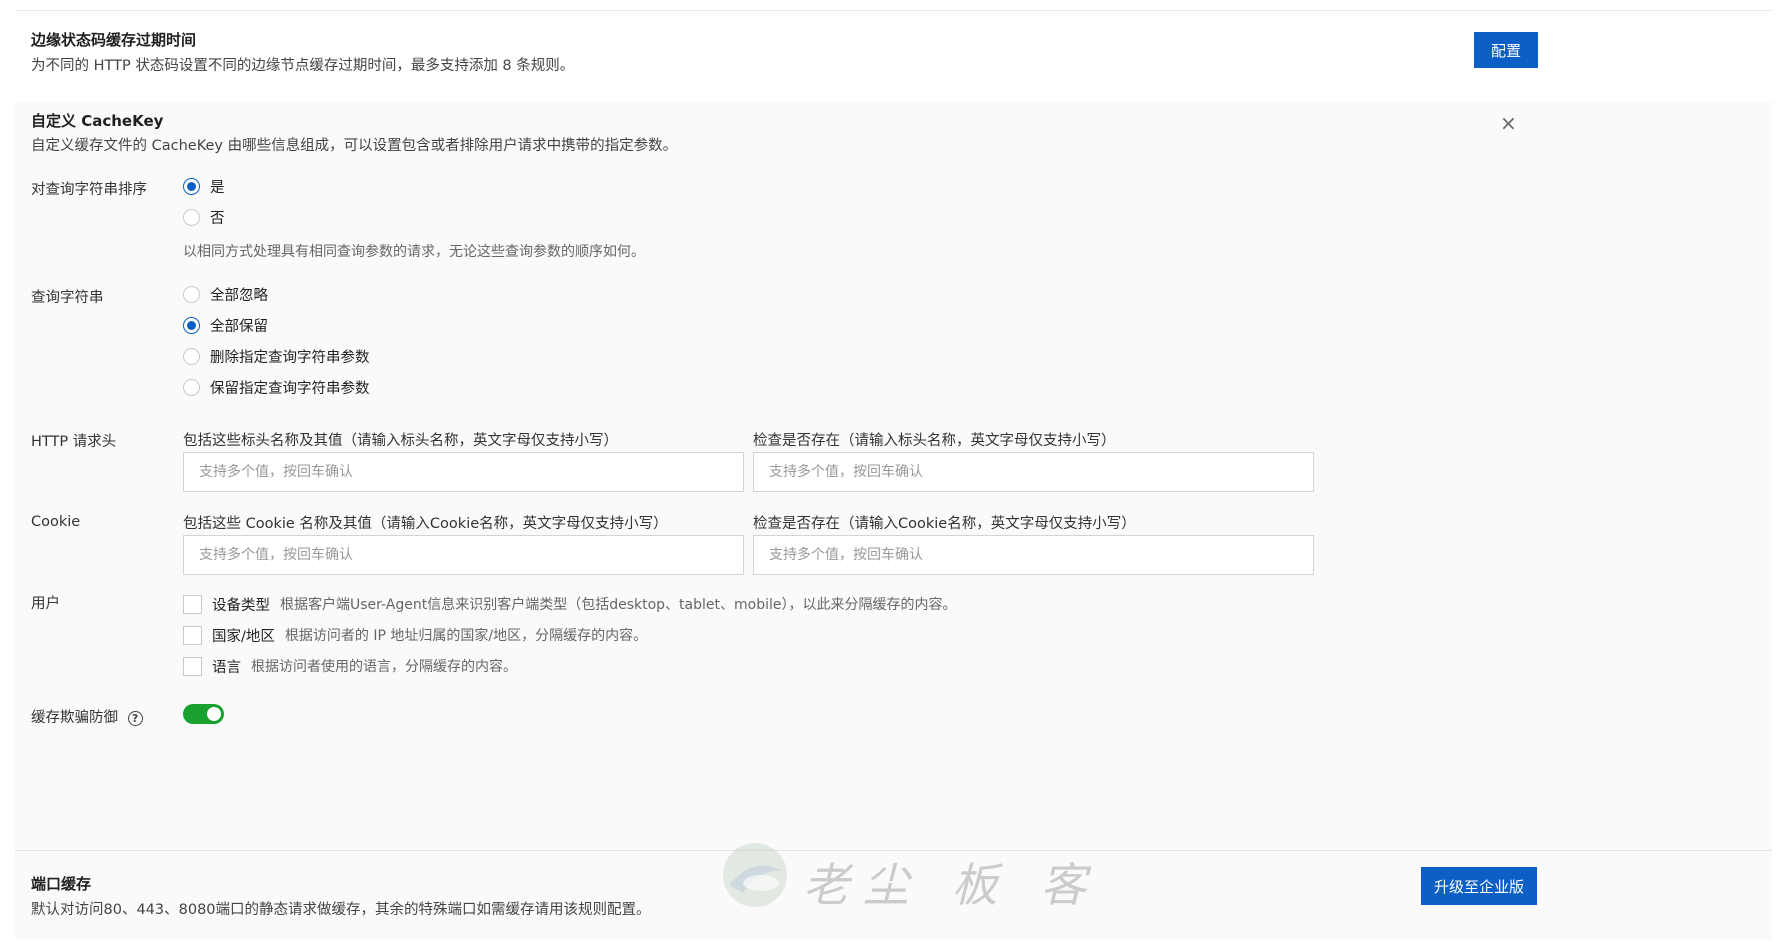  I want to click on watermark: 老尘 板 客, so click(905, 875).